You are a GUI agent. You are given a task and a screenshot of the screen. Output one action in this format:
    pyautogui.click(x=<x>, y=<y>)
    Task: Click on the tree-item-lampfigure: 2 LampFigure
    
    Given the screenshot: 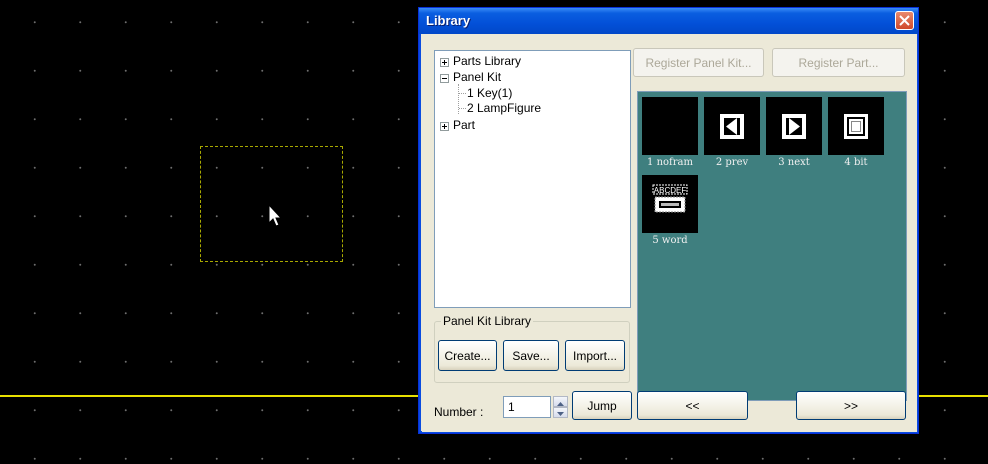 What is the action you would take?
    pyautogui.click(x=504, y=108)
    